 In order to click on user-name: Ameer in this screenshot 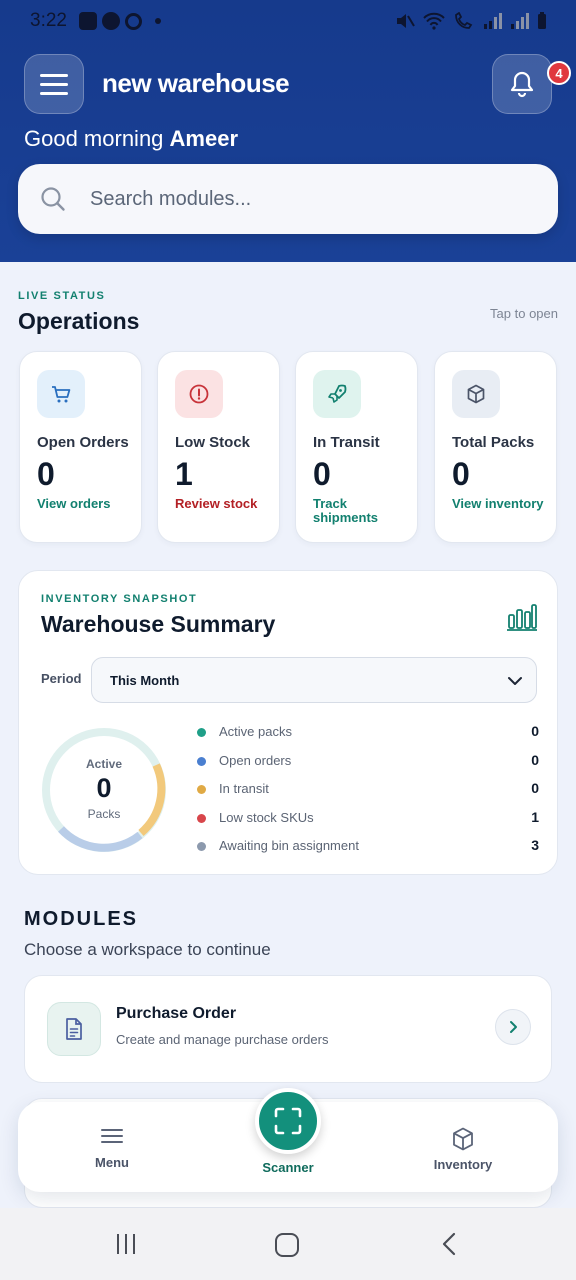, I will do `click(204, 138)`.